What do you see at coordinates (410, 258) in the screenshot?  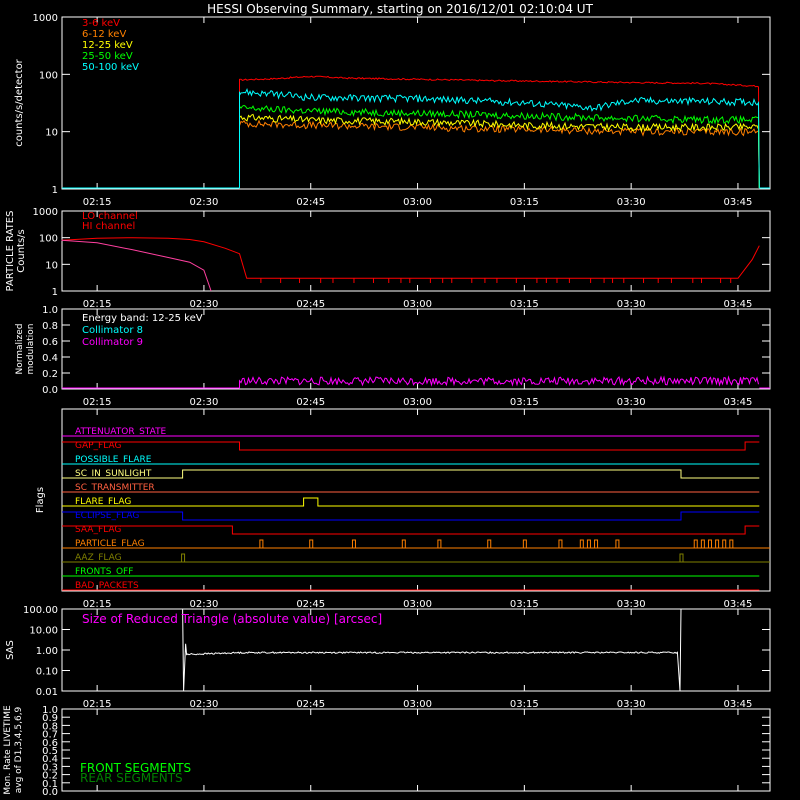 I see `series-line-lo-channel` at bounding box center [410, 258].